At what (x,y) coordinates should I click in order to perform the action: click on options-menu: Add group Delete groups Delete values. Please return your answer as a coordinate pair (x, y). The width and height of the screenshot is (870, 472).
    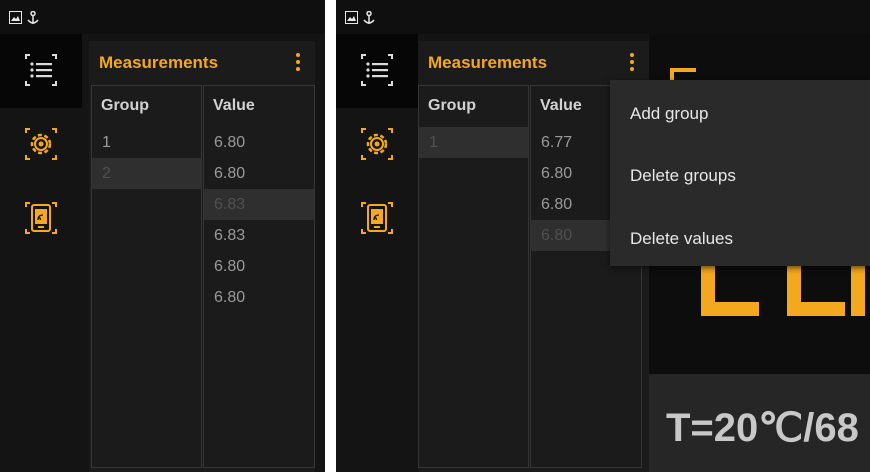
    Looking at the image, I should click on (740, 173).